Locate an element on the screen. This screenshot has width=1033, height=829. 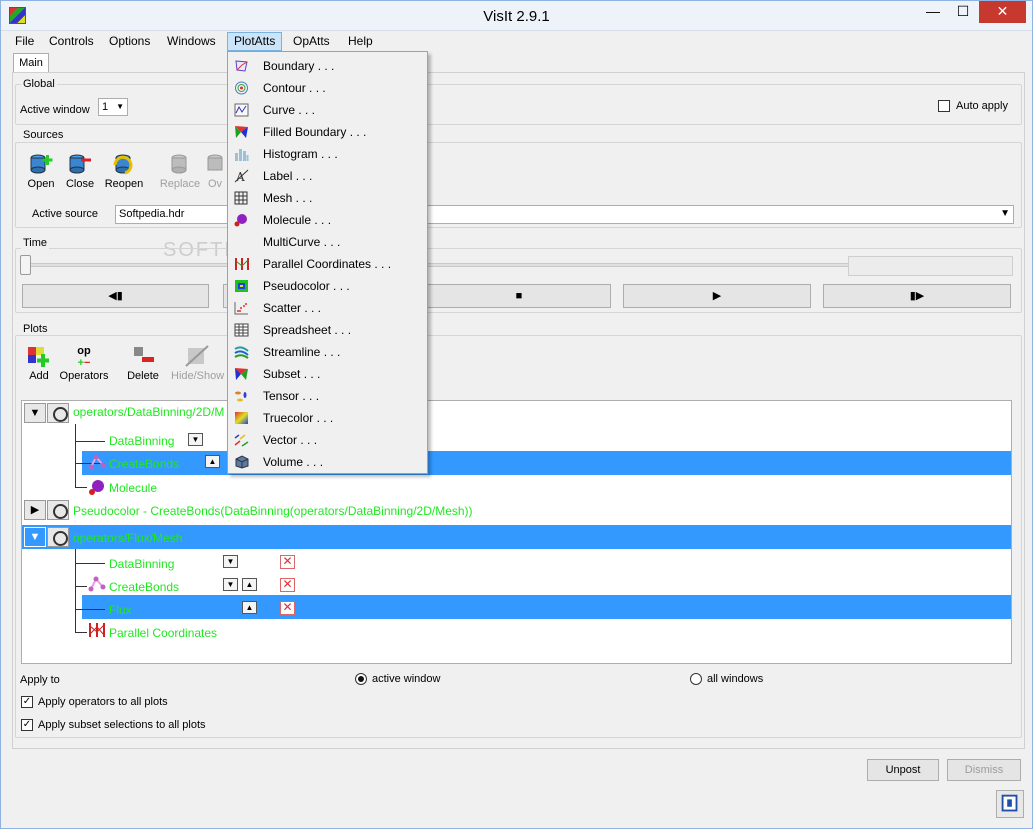
menu-options: Options is located at coordinates (129, 41).